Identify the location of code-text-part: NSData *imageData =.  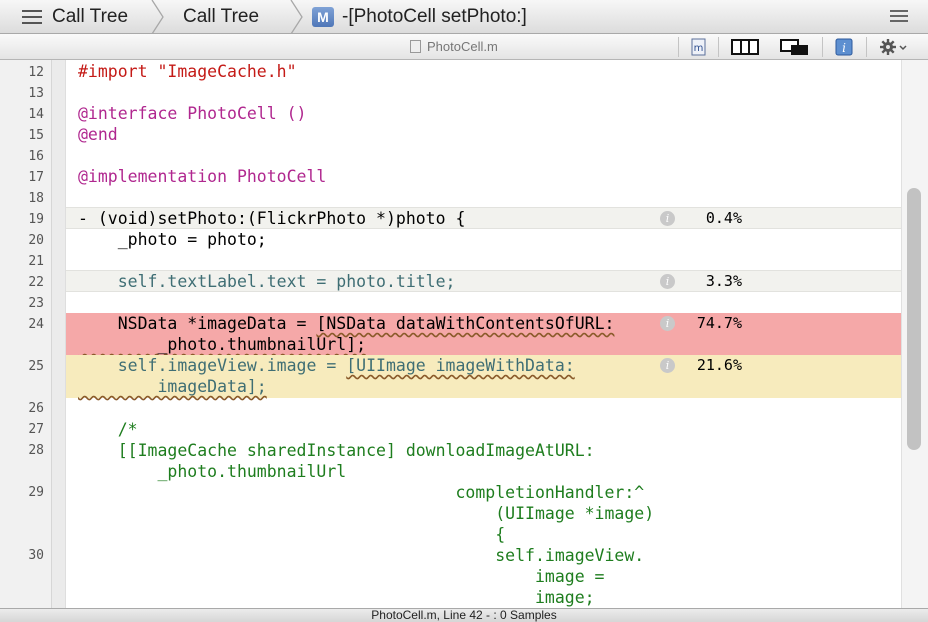
(197, 323).